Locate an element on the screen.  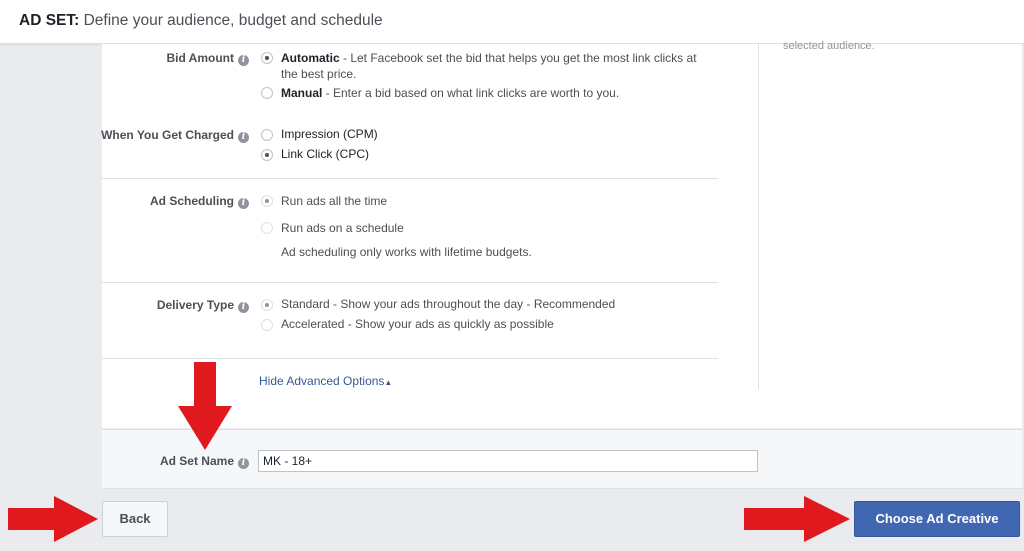
schedule-custom-option: Run ads on a schedule is located at coordinates (342, 228).